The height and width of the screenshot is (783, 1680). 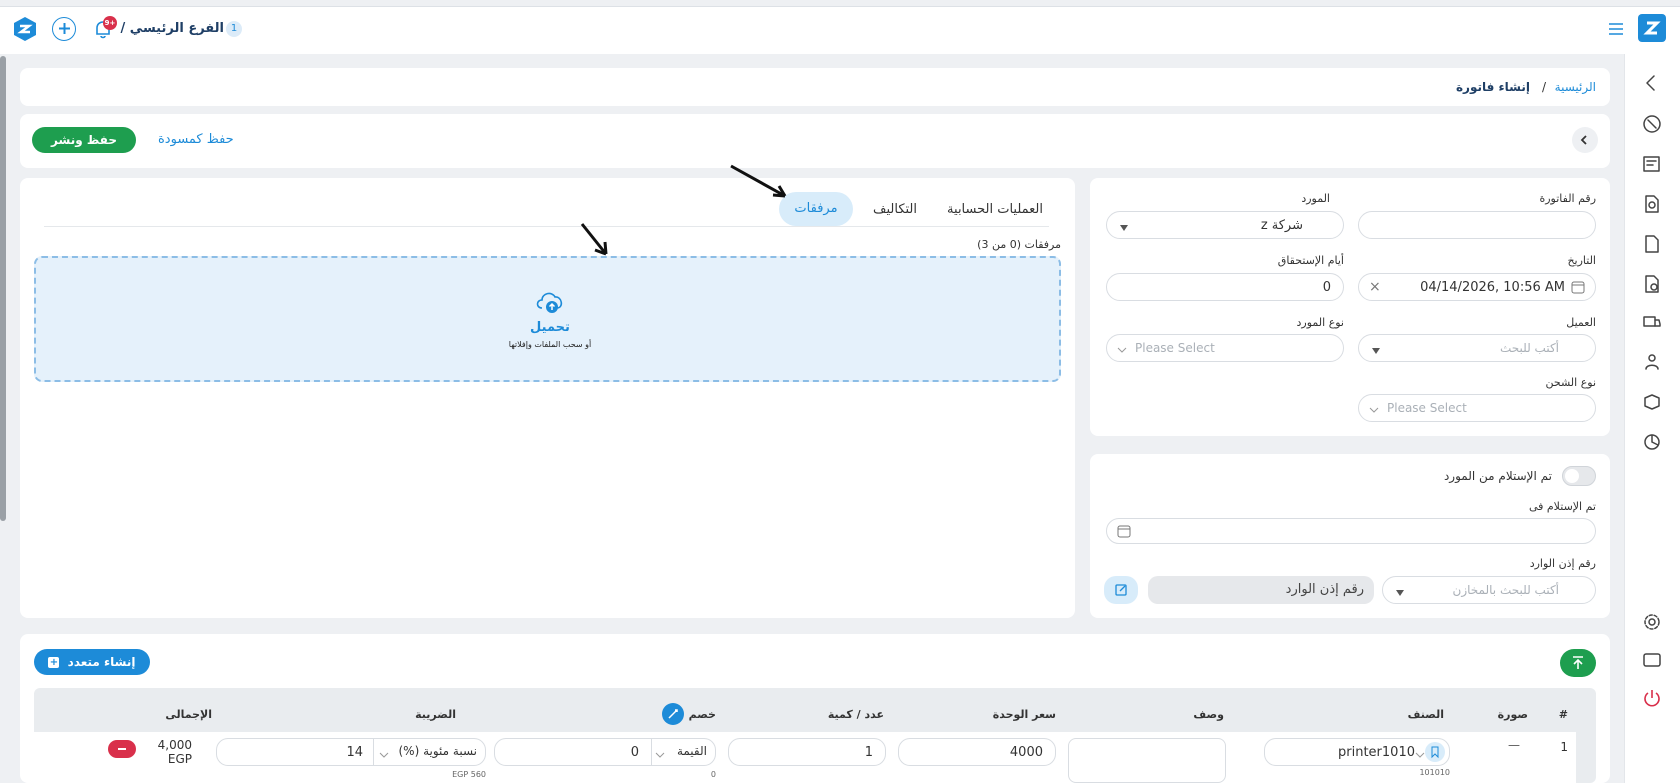 I want to click on quantity-value: 1, so click(x=868, y=752).